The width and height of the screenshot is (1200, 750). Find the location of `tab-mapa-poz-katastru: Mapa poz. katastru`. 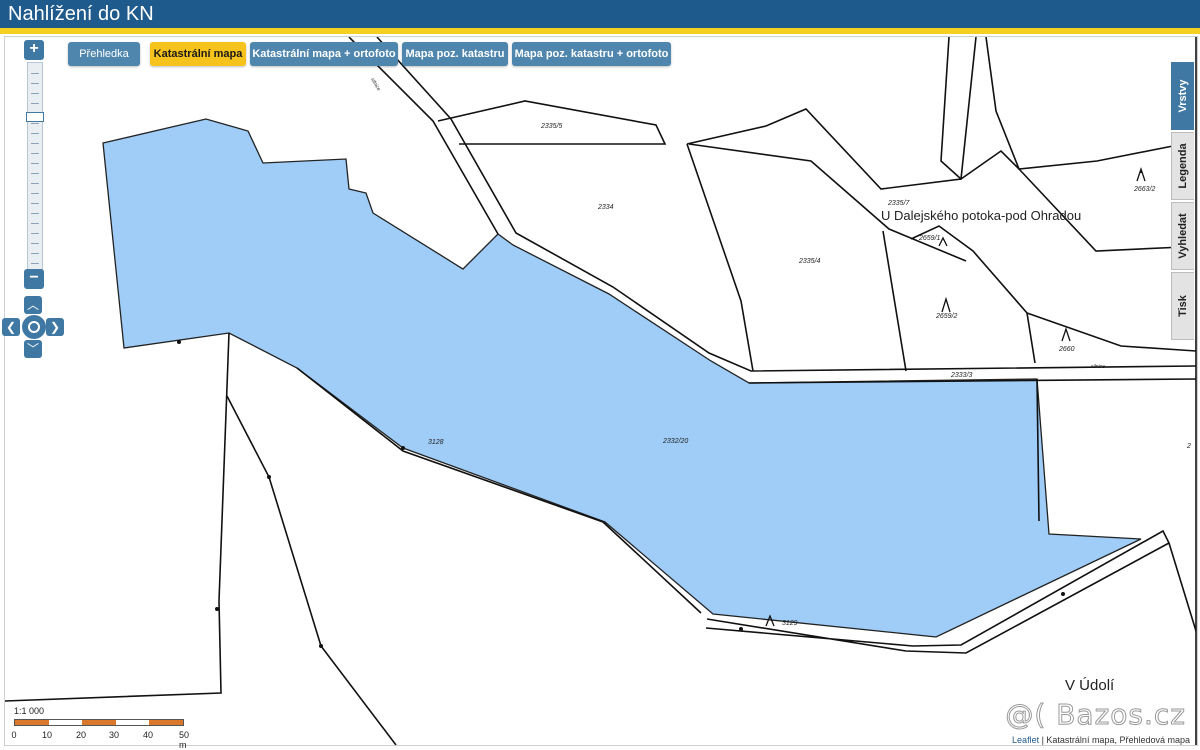

tab-mapa-poz-katastru: Mapa poz. katastru is located at coordinates (455, 54).